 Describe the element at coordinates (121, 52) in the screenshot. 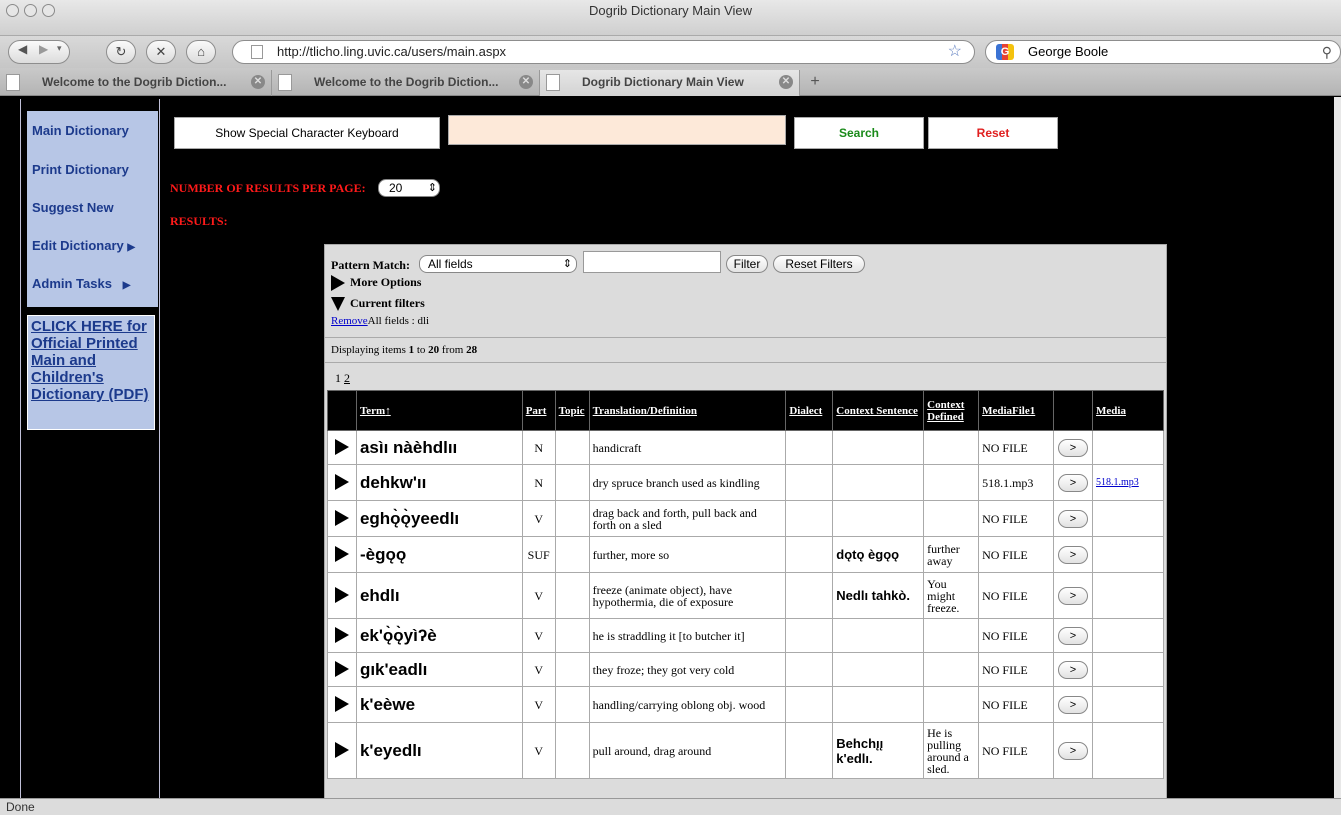

I see `reload-icon: ↻` at that location.